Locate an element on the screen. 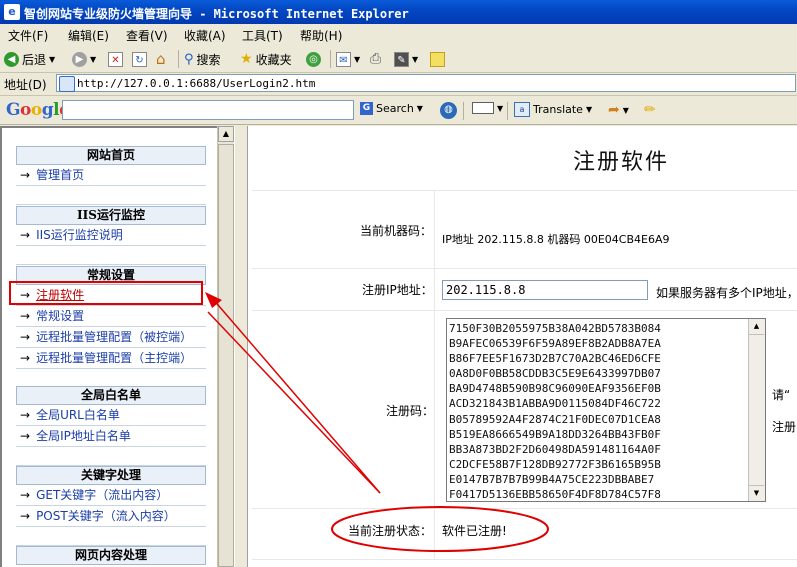 The width and height of the screenshot is (797, 567). highlight-rect is located at coordinates (106, 293).